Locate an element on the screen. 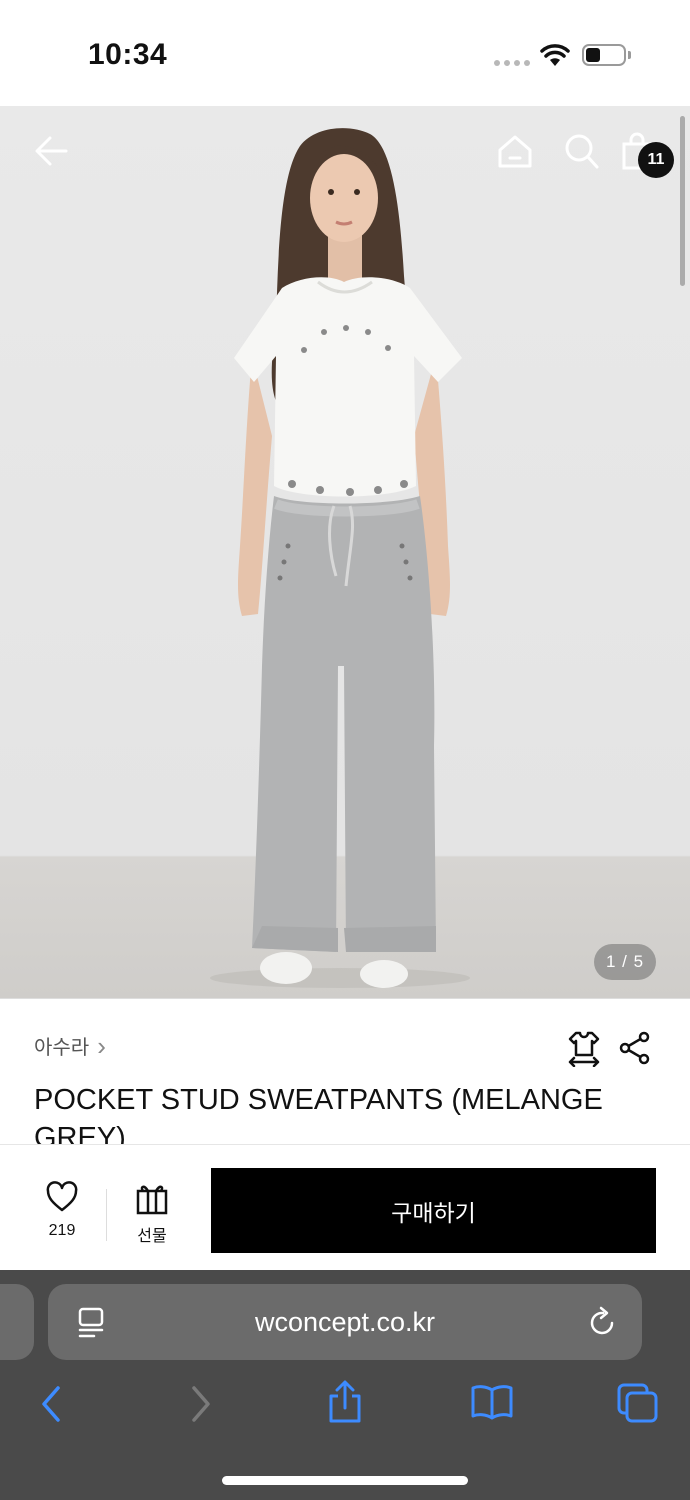  gift-label: 선물 is located at coordinates (152, 1236).